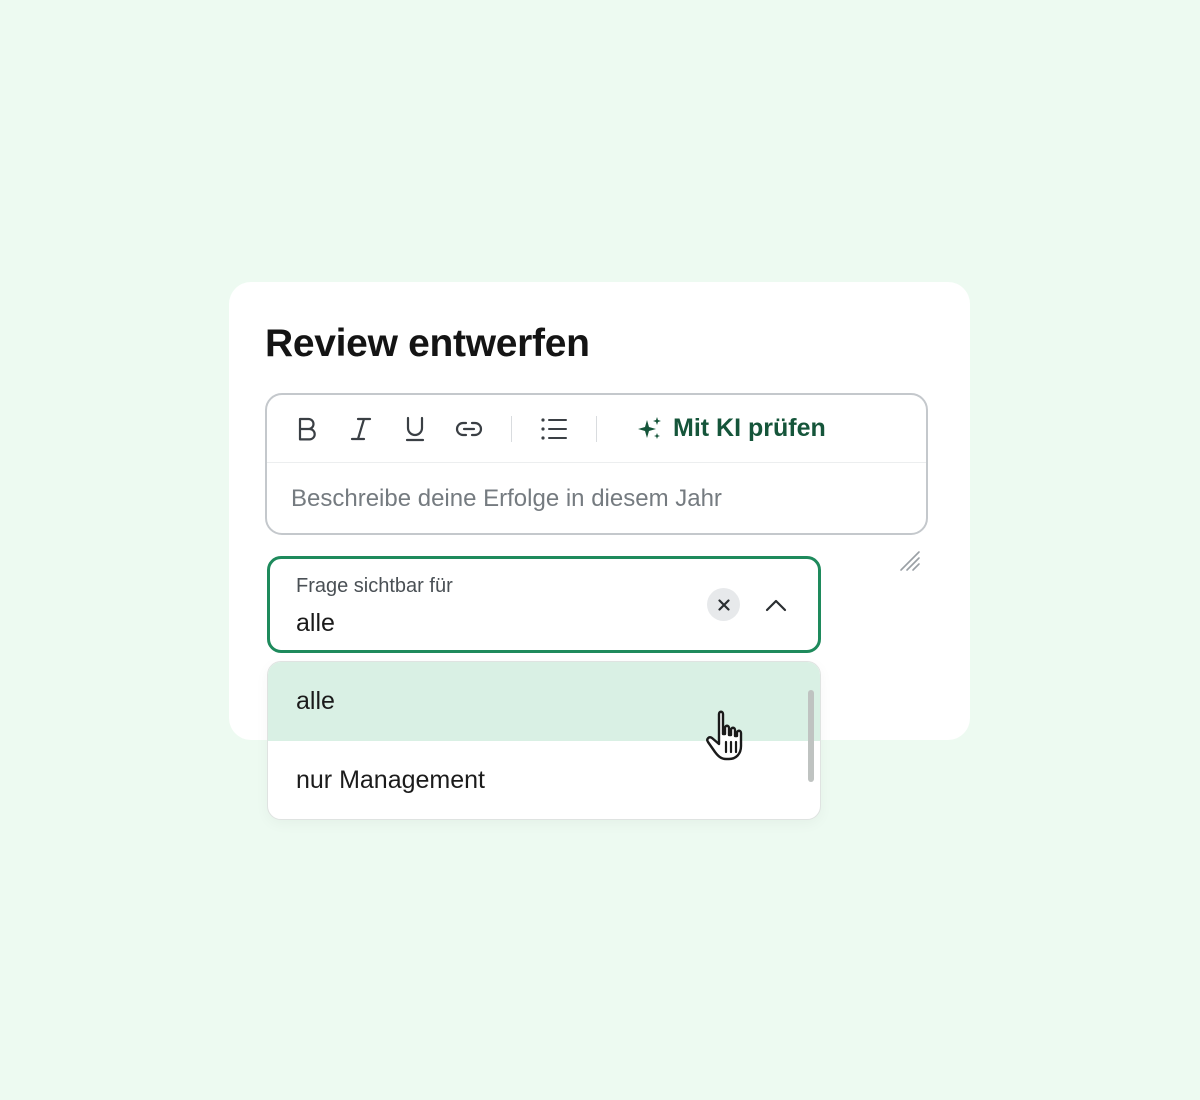  I want to click on underline-icon, so click(415, 428).